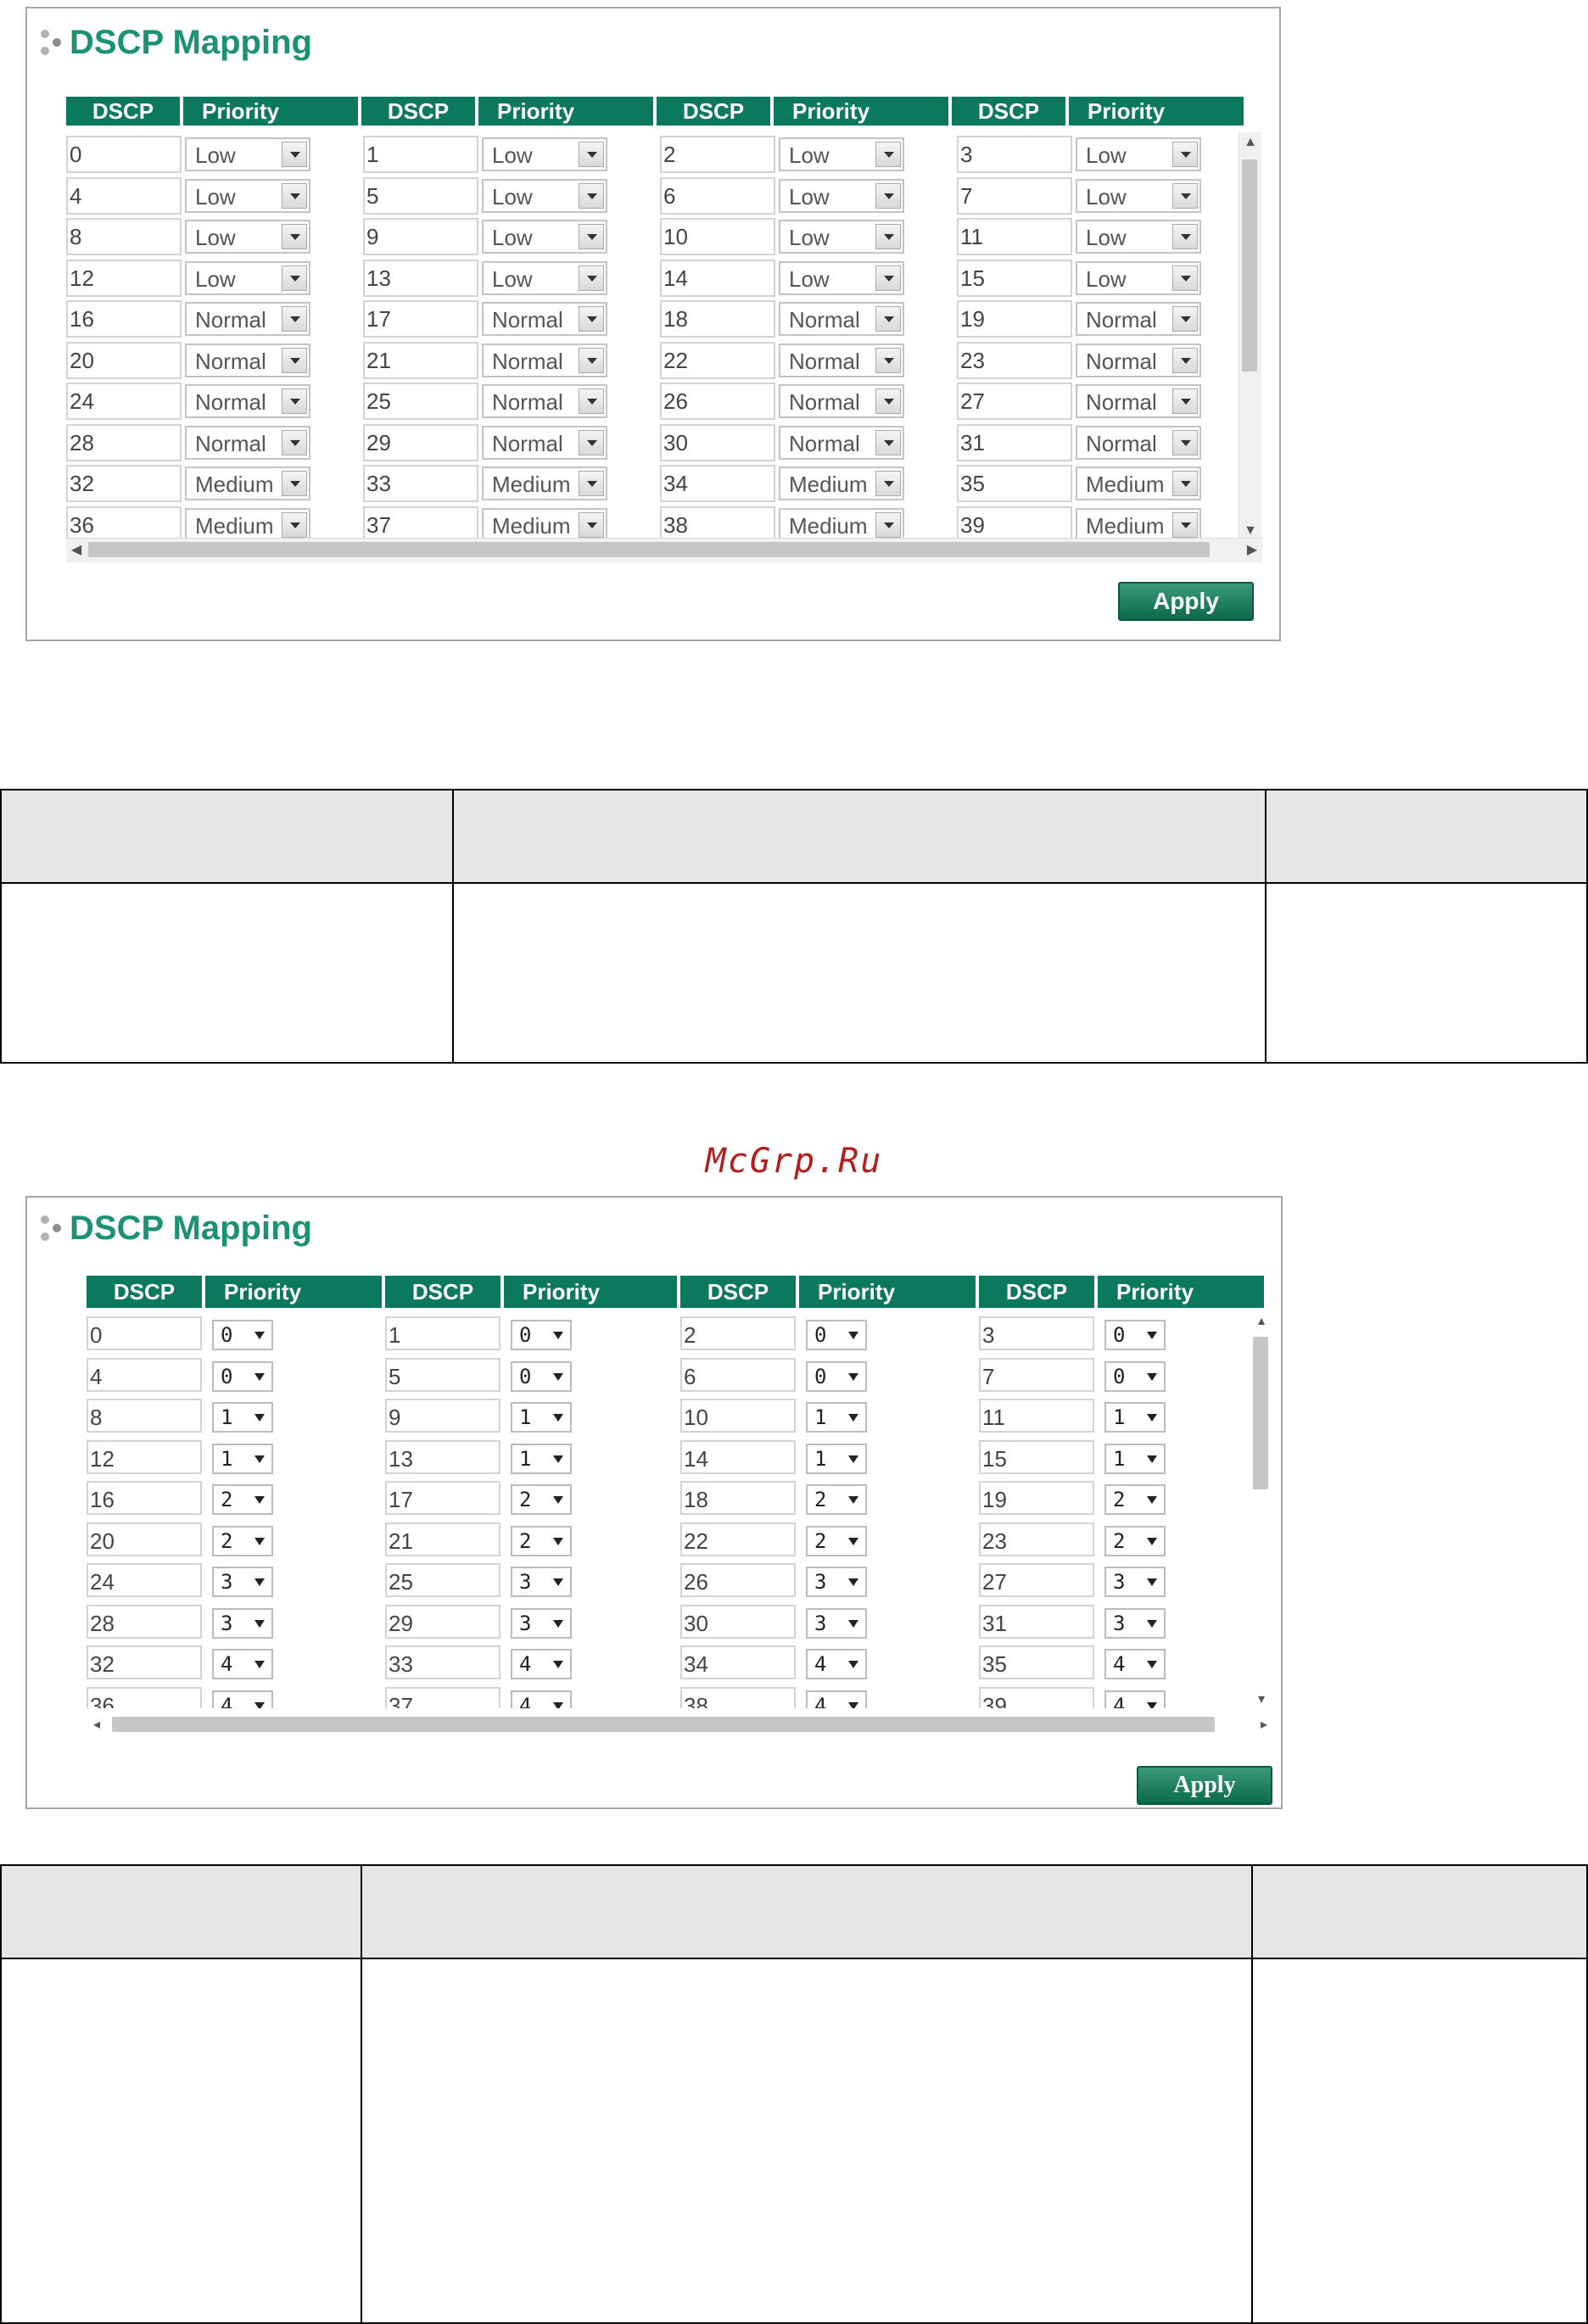  What do you see at coordinates (1204, 1785) in the screenshot?
I see `apply-button: Apply` at bounding box center [1204, 1785].